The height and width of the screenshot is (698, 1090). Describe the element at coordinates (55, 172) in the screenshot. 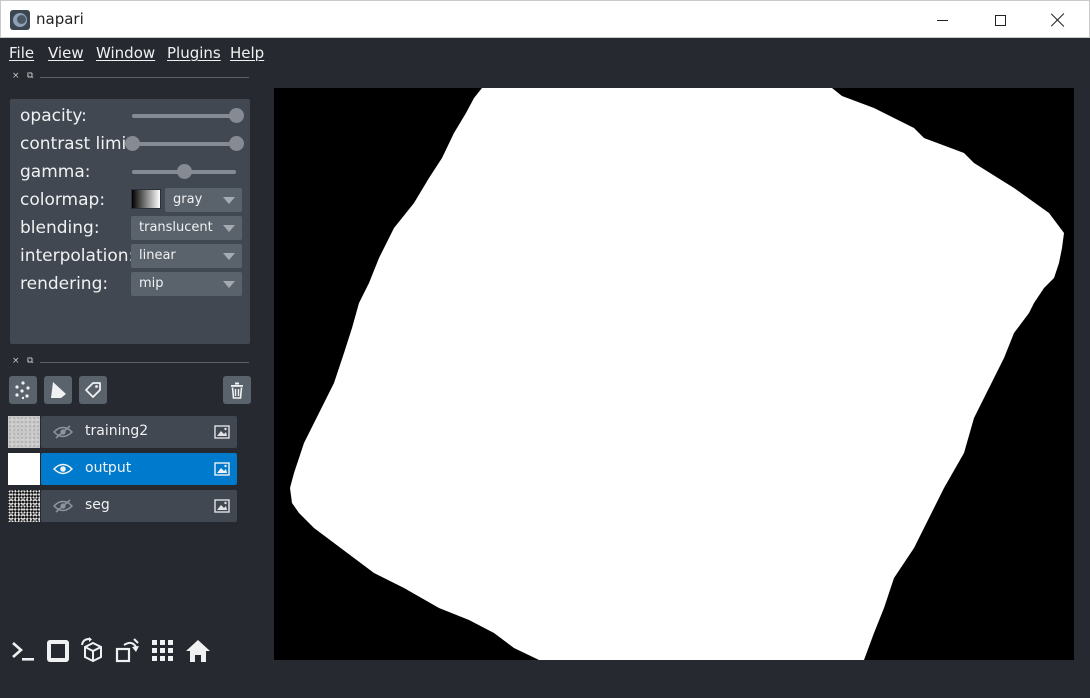

I see `gamma-label: gamma:` at that location.